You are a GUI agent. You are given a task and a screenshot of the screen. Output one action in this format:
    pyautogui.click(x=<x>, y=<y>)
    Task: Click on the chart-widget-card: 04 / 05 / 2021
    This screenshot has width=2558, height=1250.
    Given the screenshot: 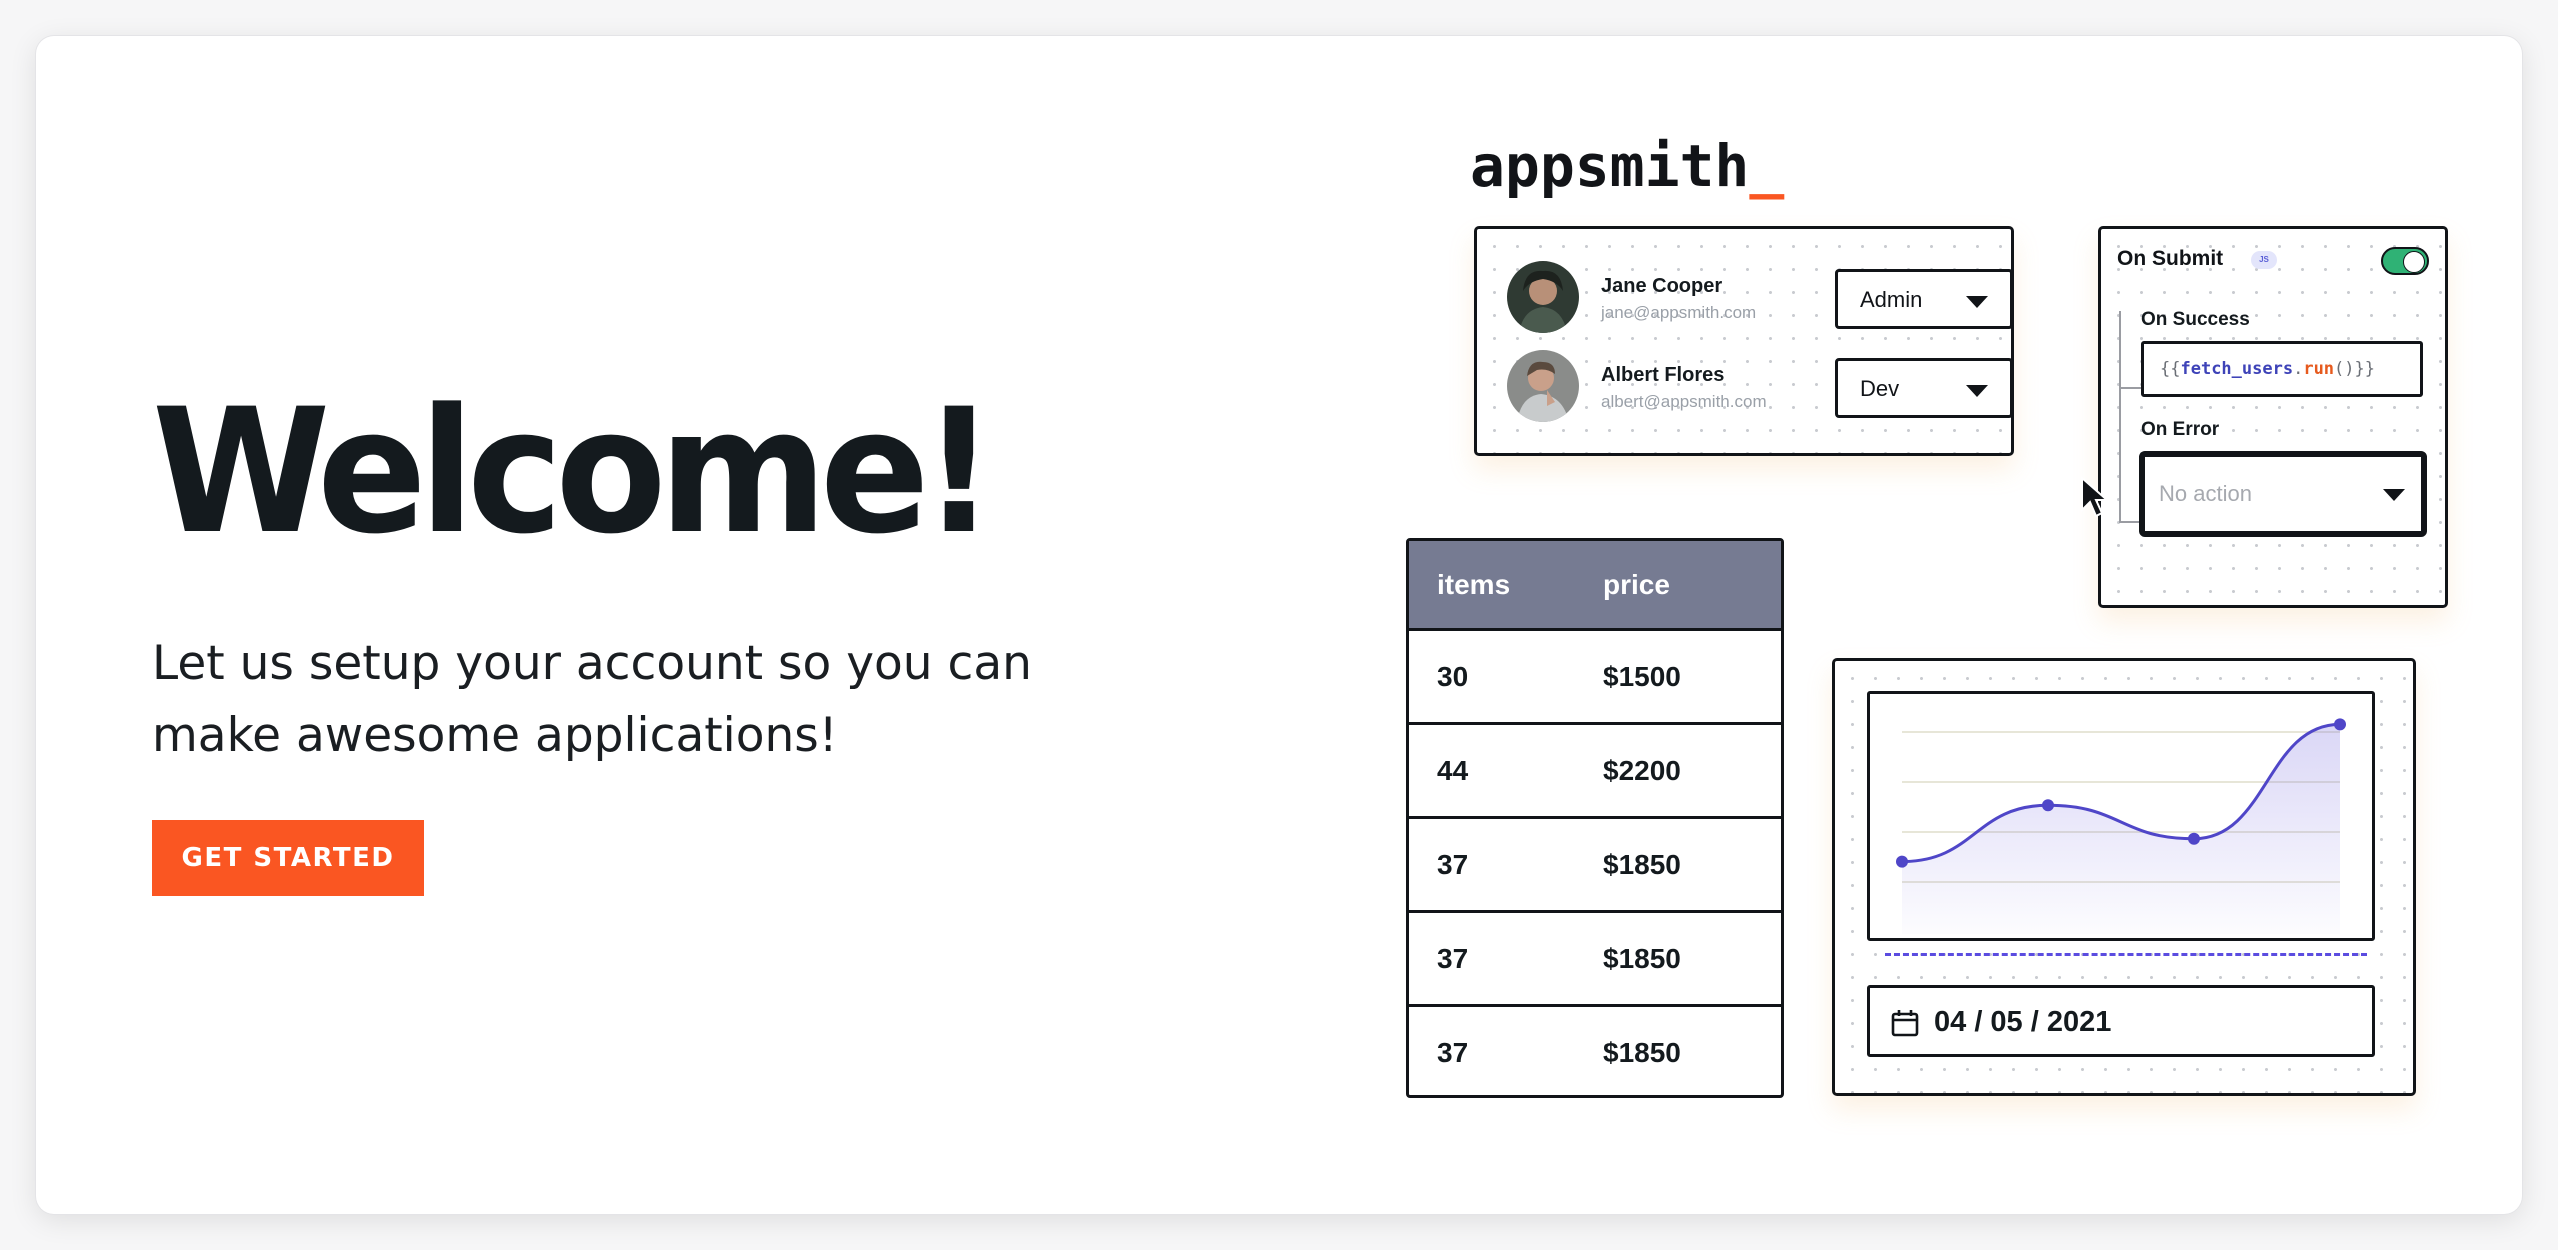 What is the action you would take?
    pyautogui.click(x=2124, y=877)
    